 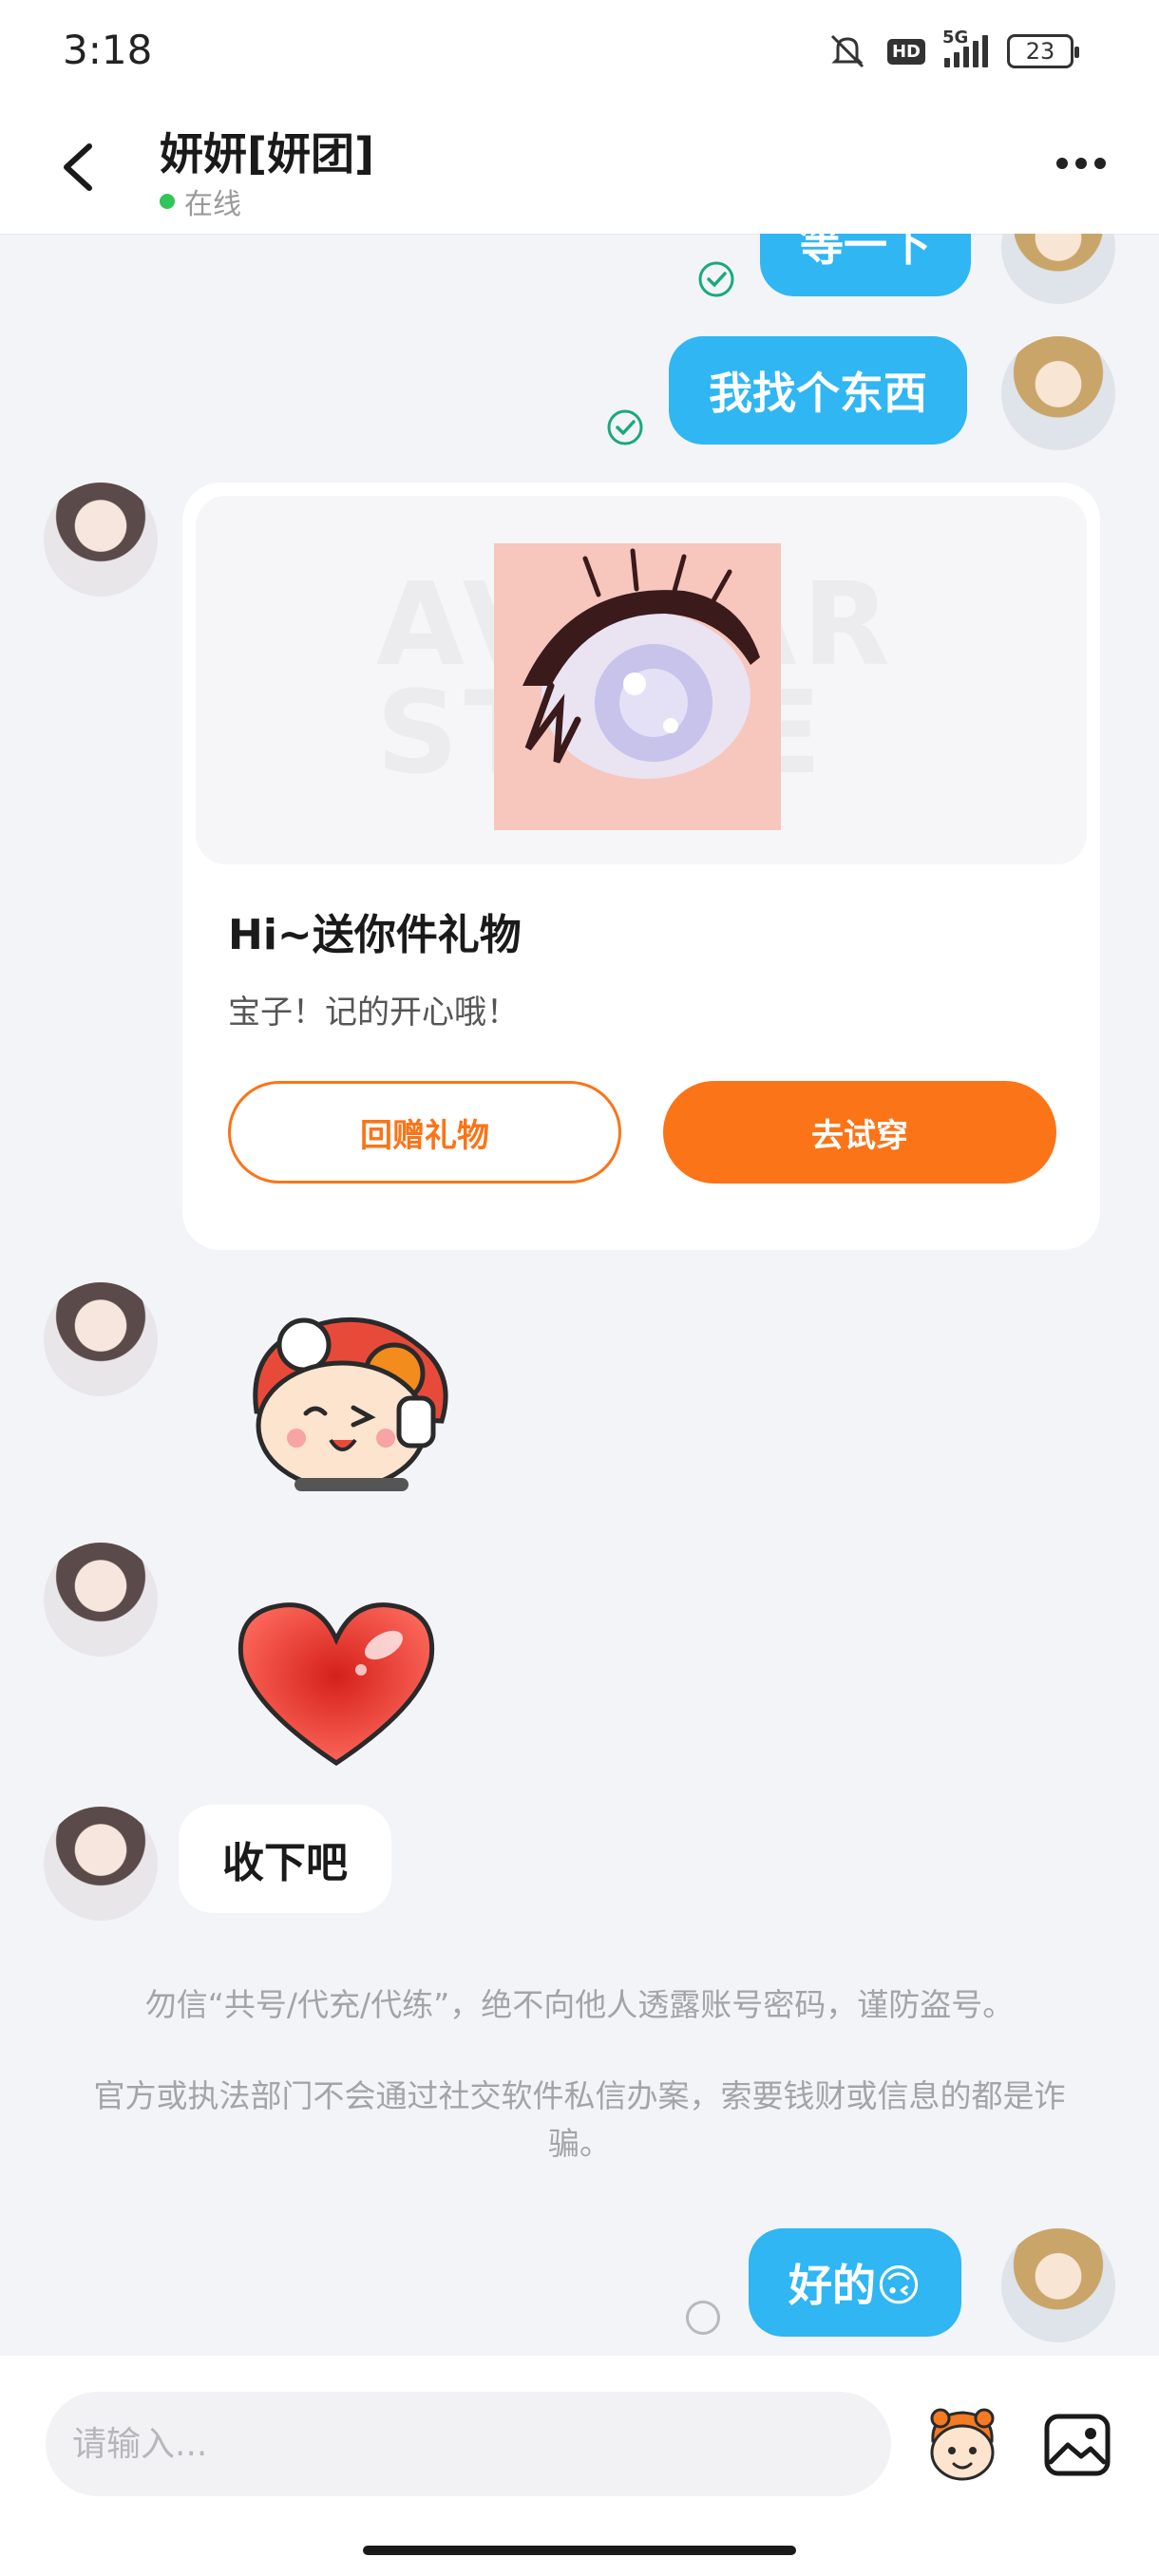 I want to click on gift-item-image, so click(x=637, y=686).